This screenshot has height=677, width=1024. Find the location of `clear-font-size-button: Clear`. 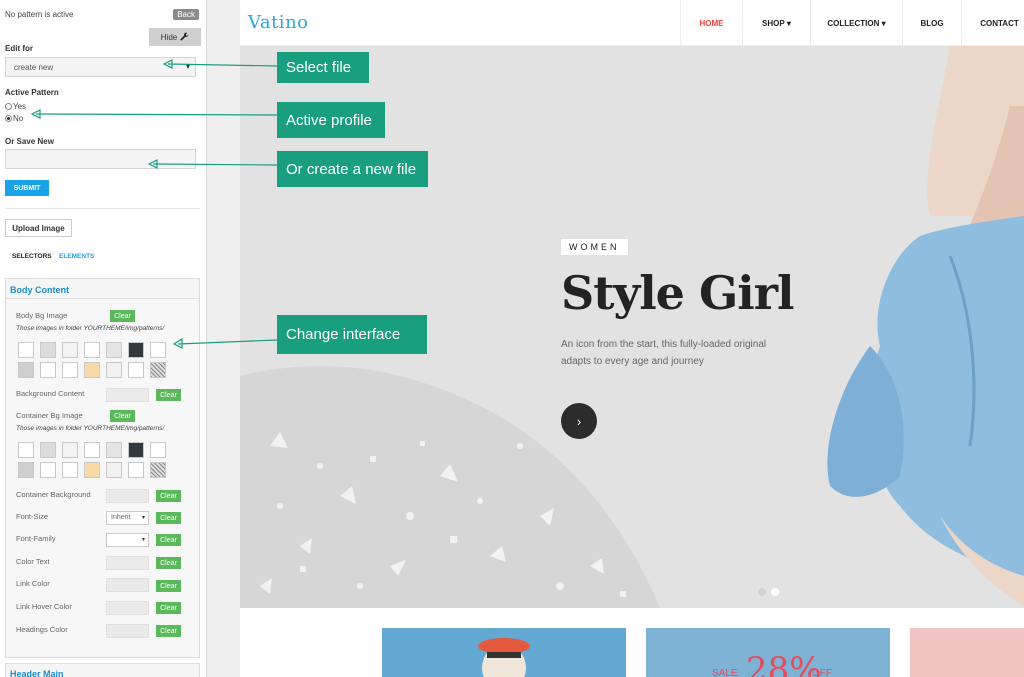

clear-font-size-button: Clear is located at coordinates (168, 518).